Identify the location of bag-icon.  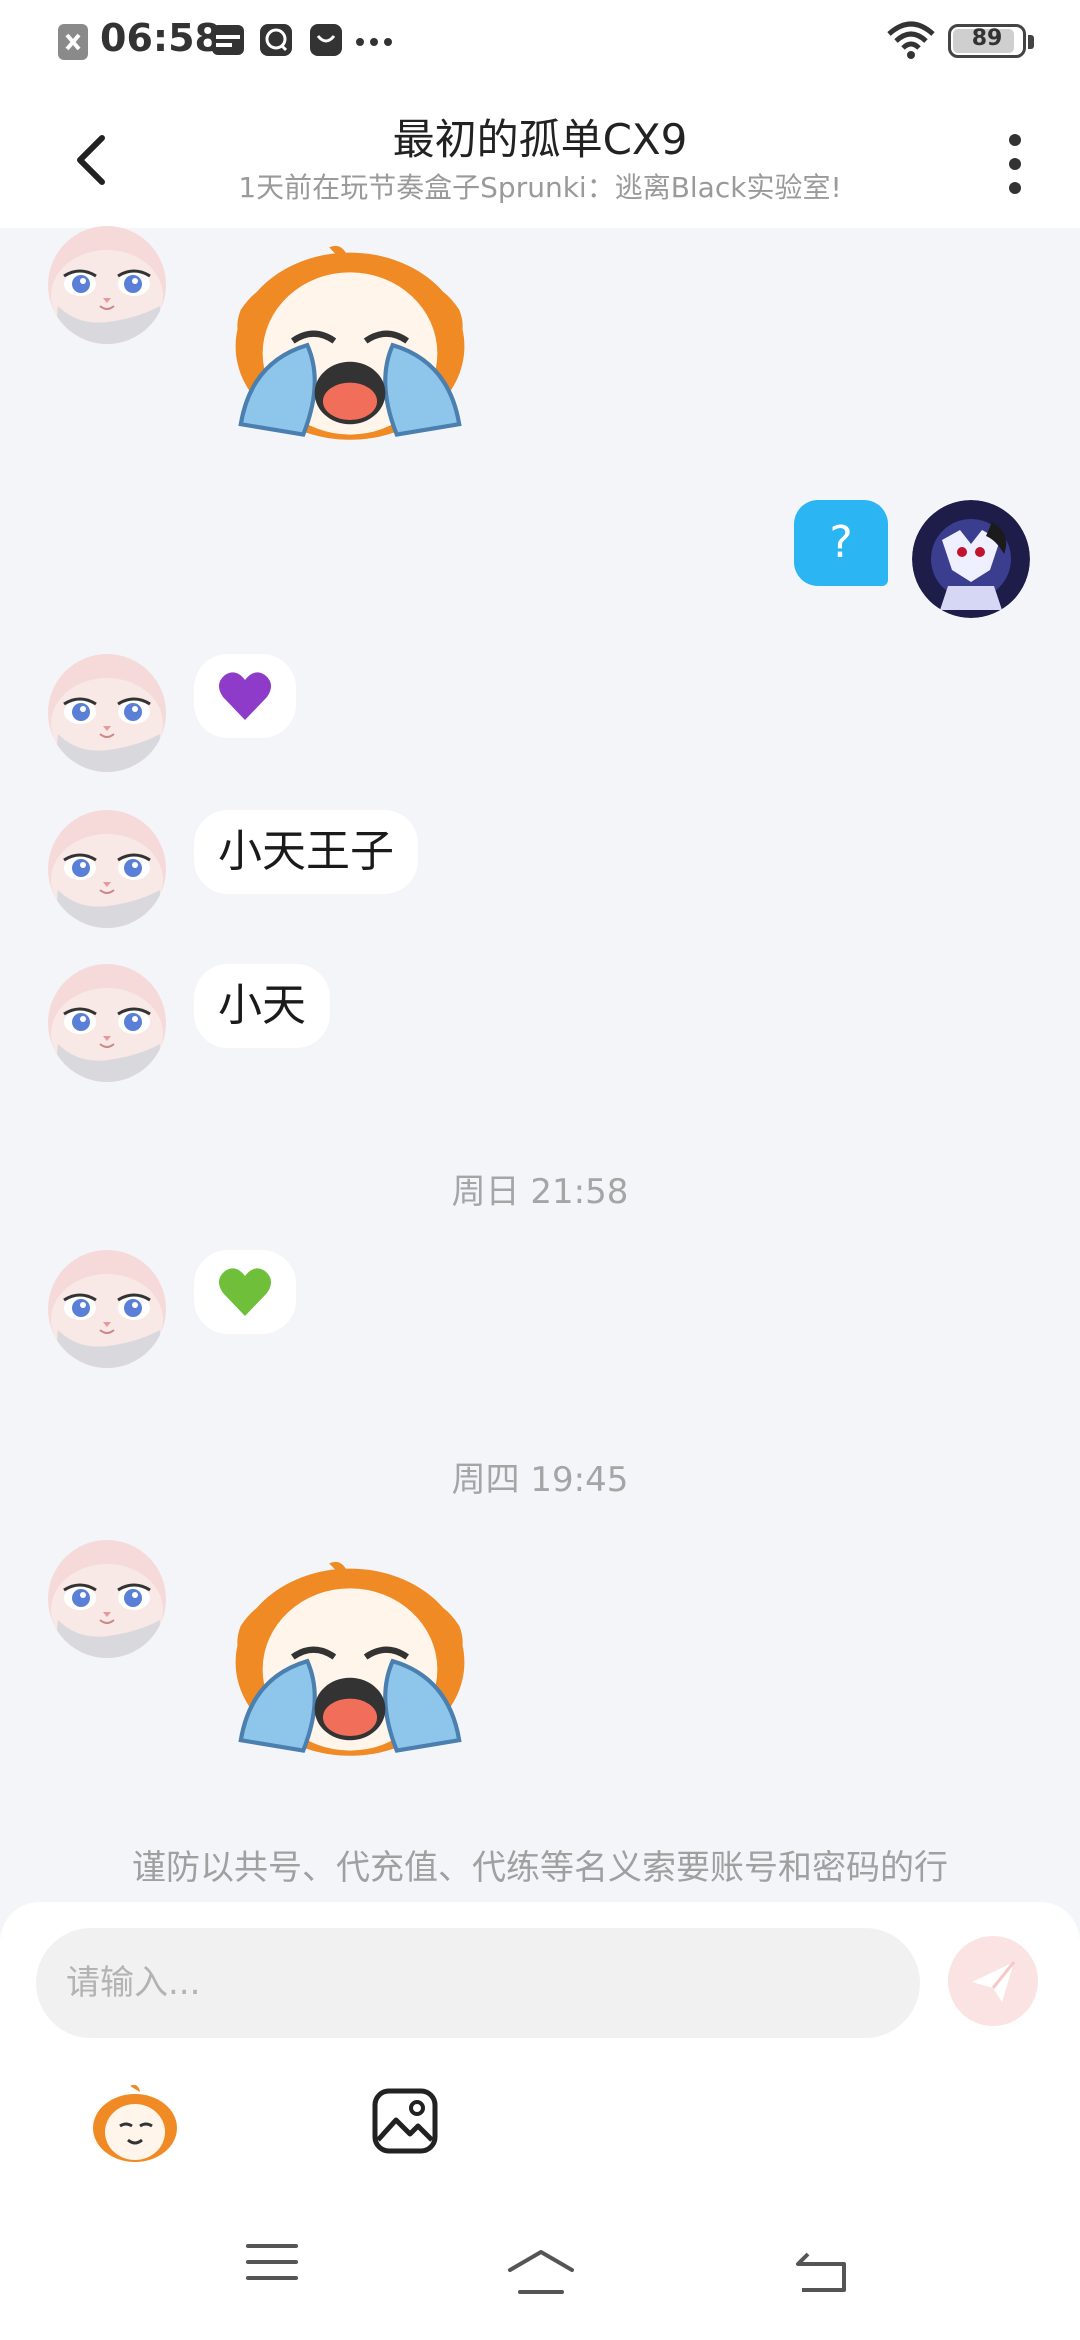
(326, 40).